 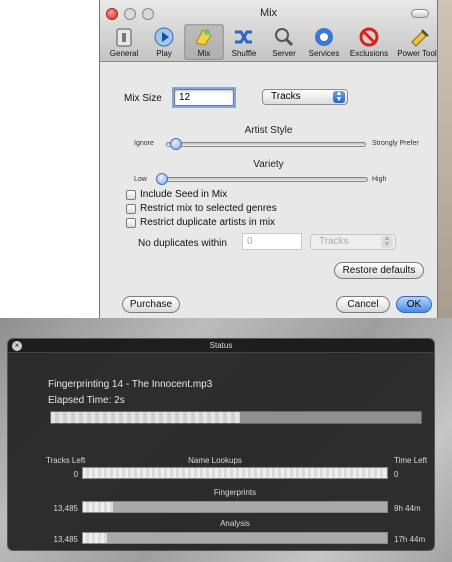 I want to click on tab-label: General, so click(x=124, y=53).